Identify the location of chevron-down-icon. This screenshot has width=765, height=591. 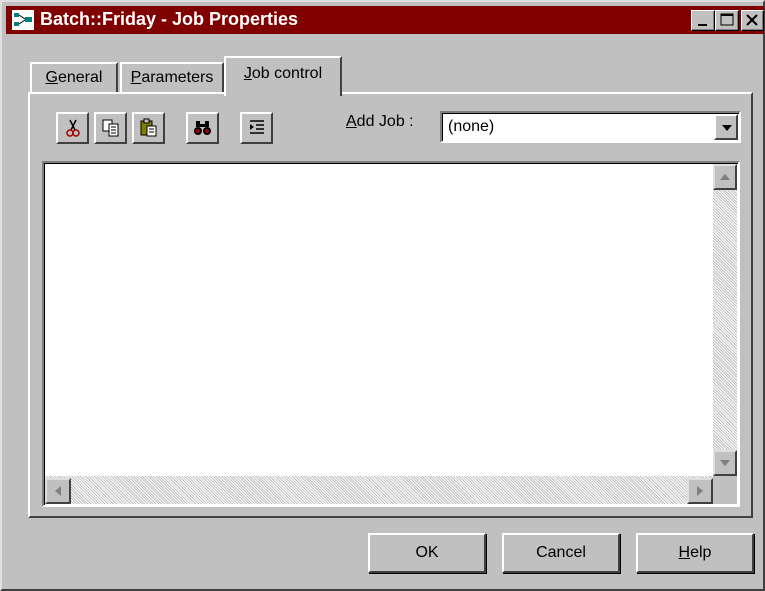
(727, 128).